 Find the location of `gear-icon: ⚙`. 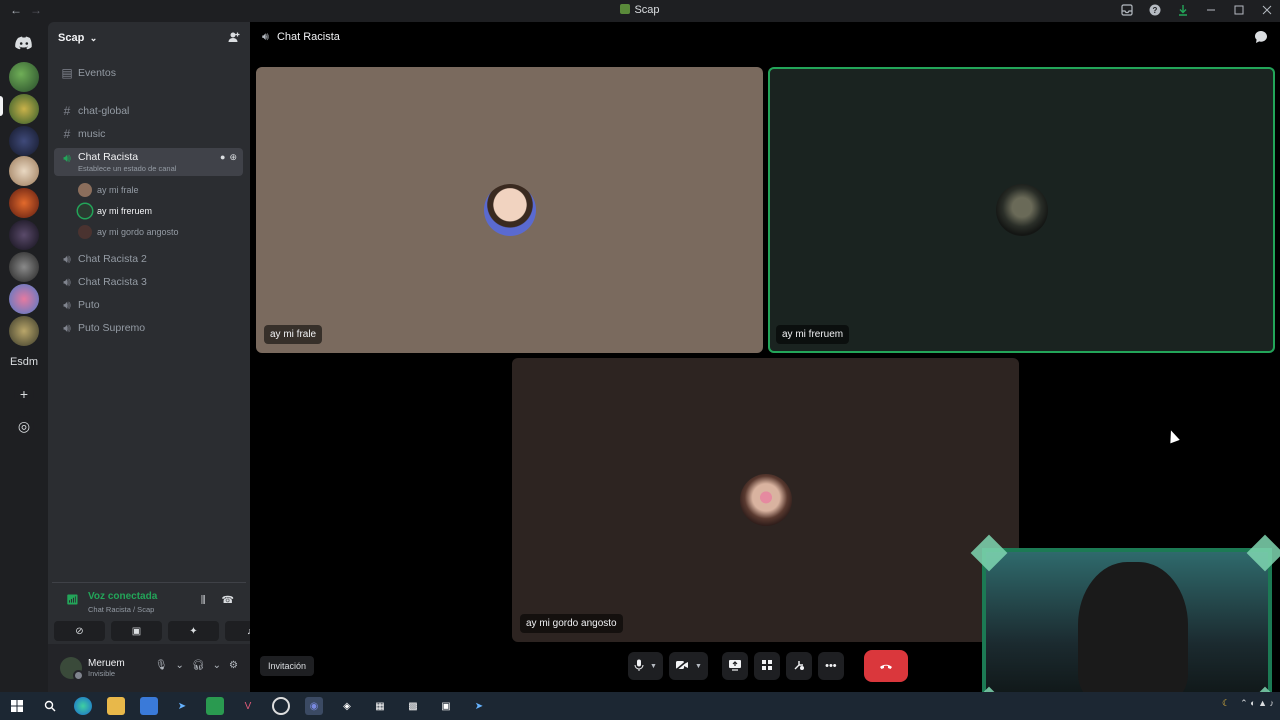

gear-icon: ⚙ is located at coordinates (233, 665).